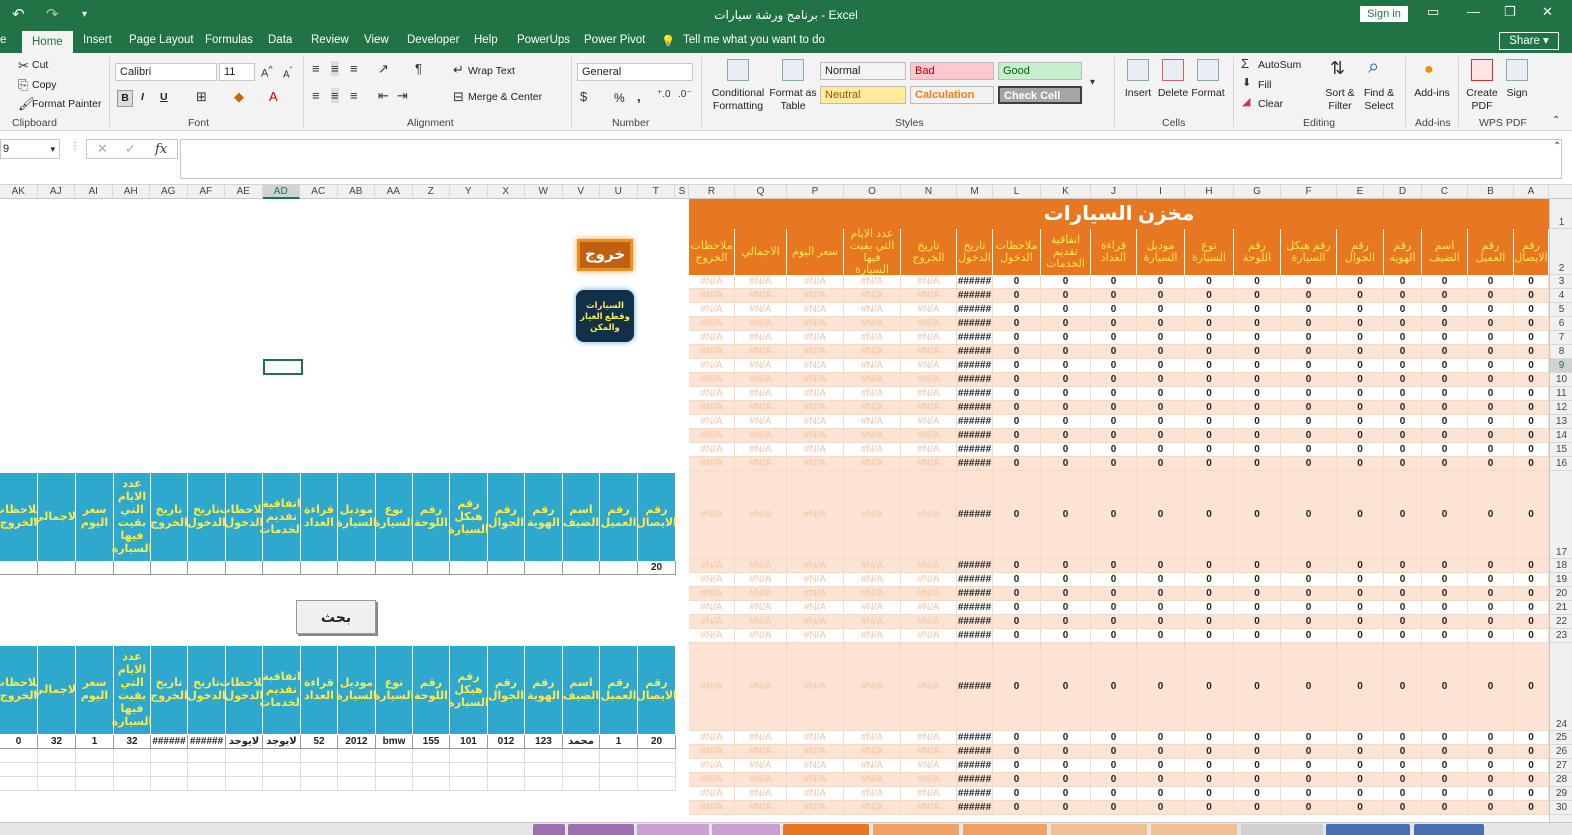 The image size is (1572, 835). What do you see at coordinates (1510, 12) in the screenshot?
I see `restore-icon: ❐` at bounding box center [1510, 12].